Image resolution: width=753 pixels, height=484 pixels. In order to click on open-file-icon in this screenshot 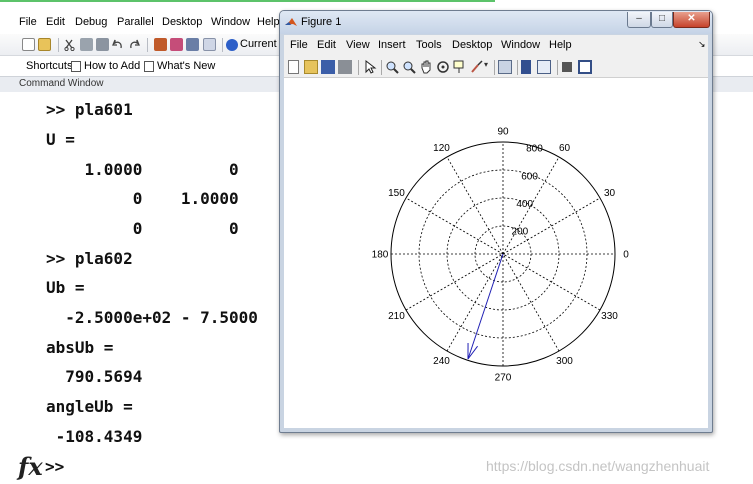, I will do `click(311, 67)`.